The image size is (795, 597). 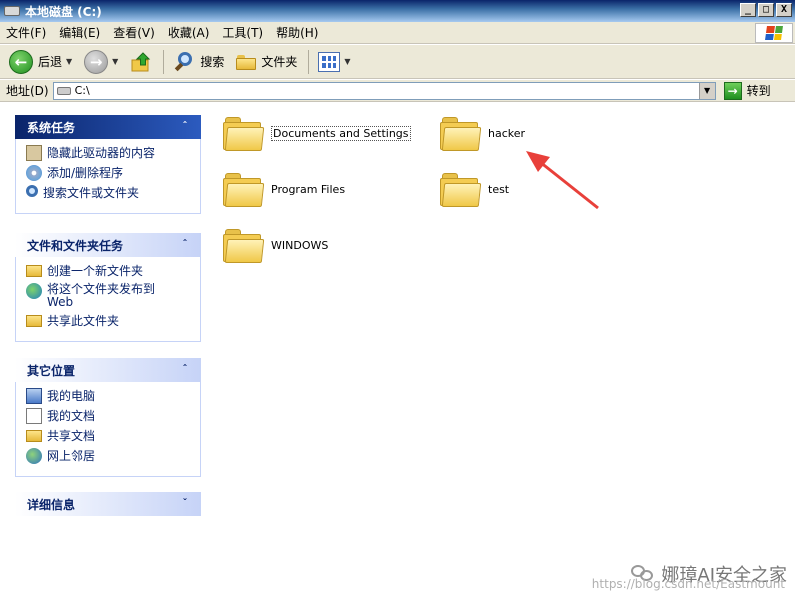 What do you see at coordinates (91, 193) in the screenshot?
I see `task-label: 搜索文件或文件夹` at bounding box center [91, 193].